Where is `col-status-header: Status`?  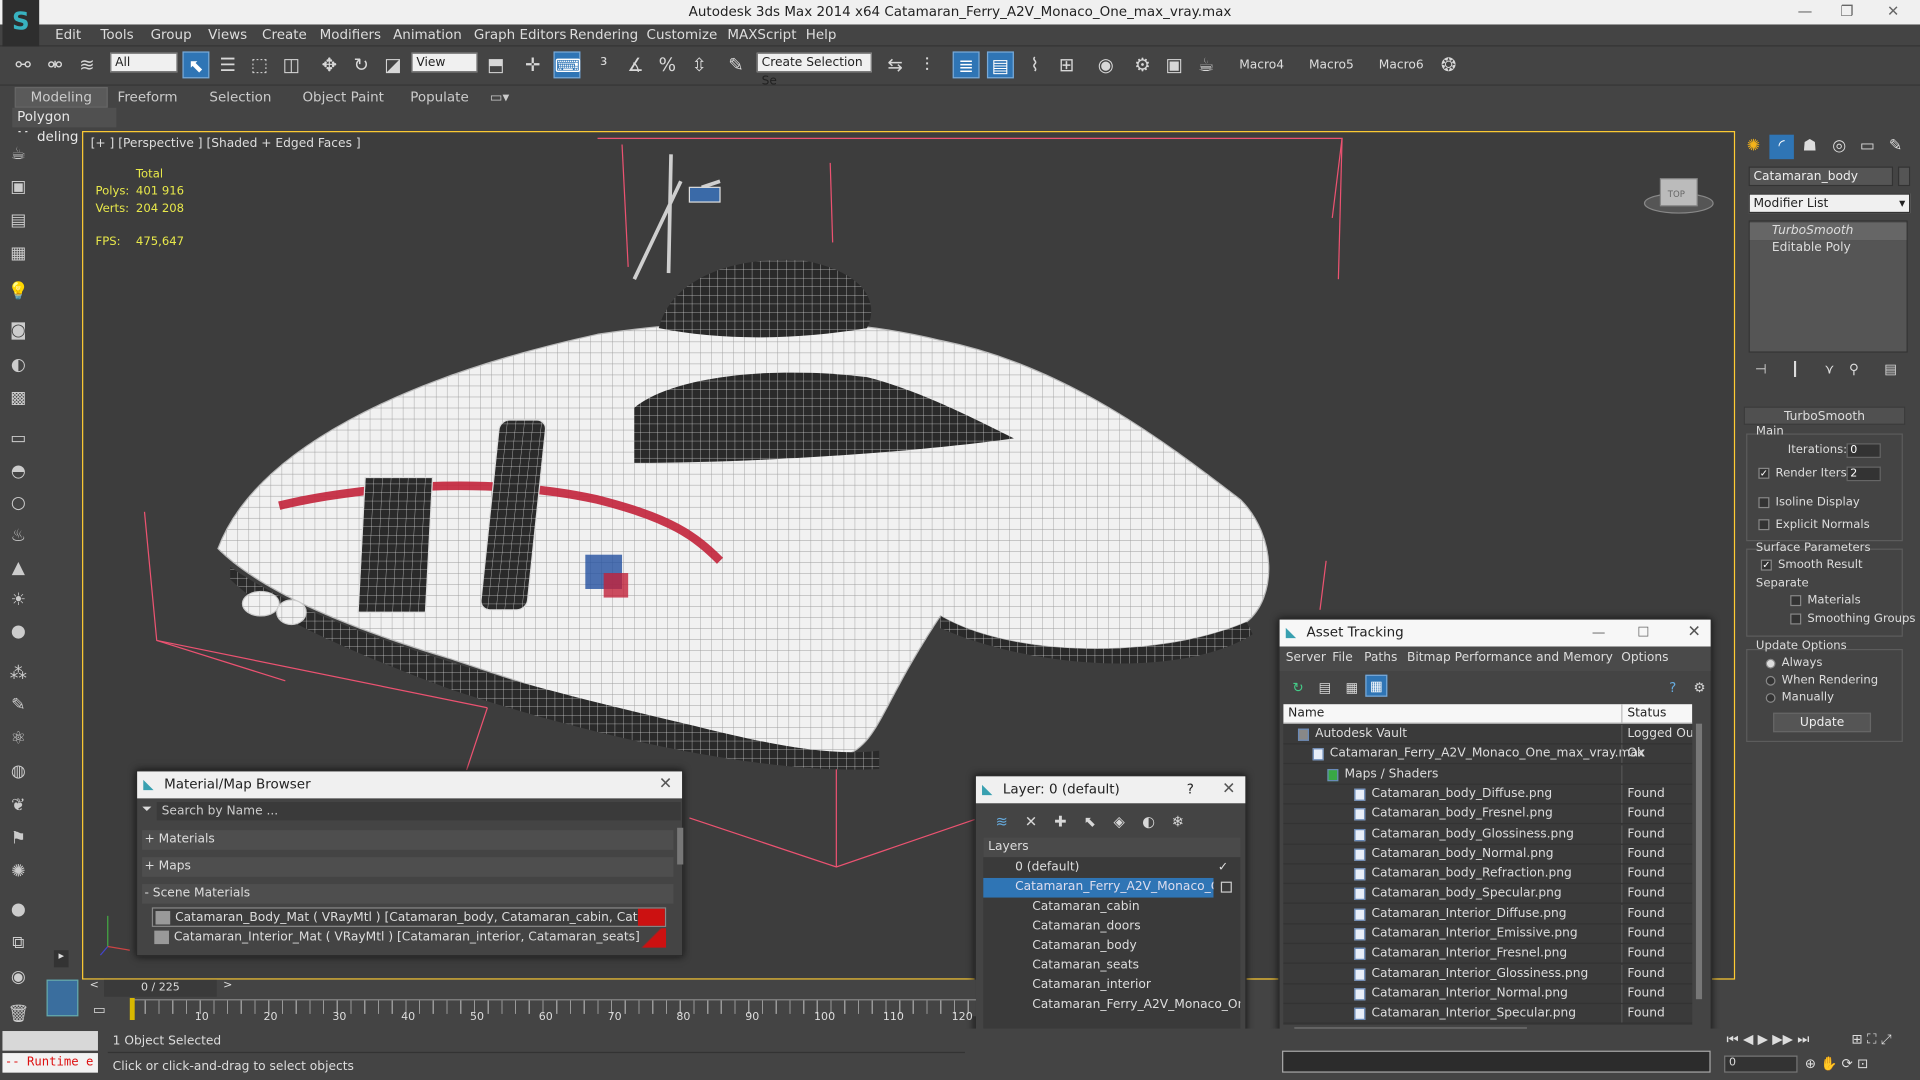 col-status-header: Status is located at coordinates (1643, 713).